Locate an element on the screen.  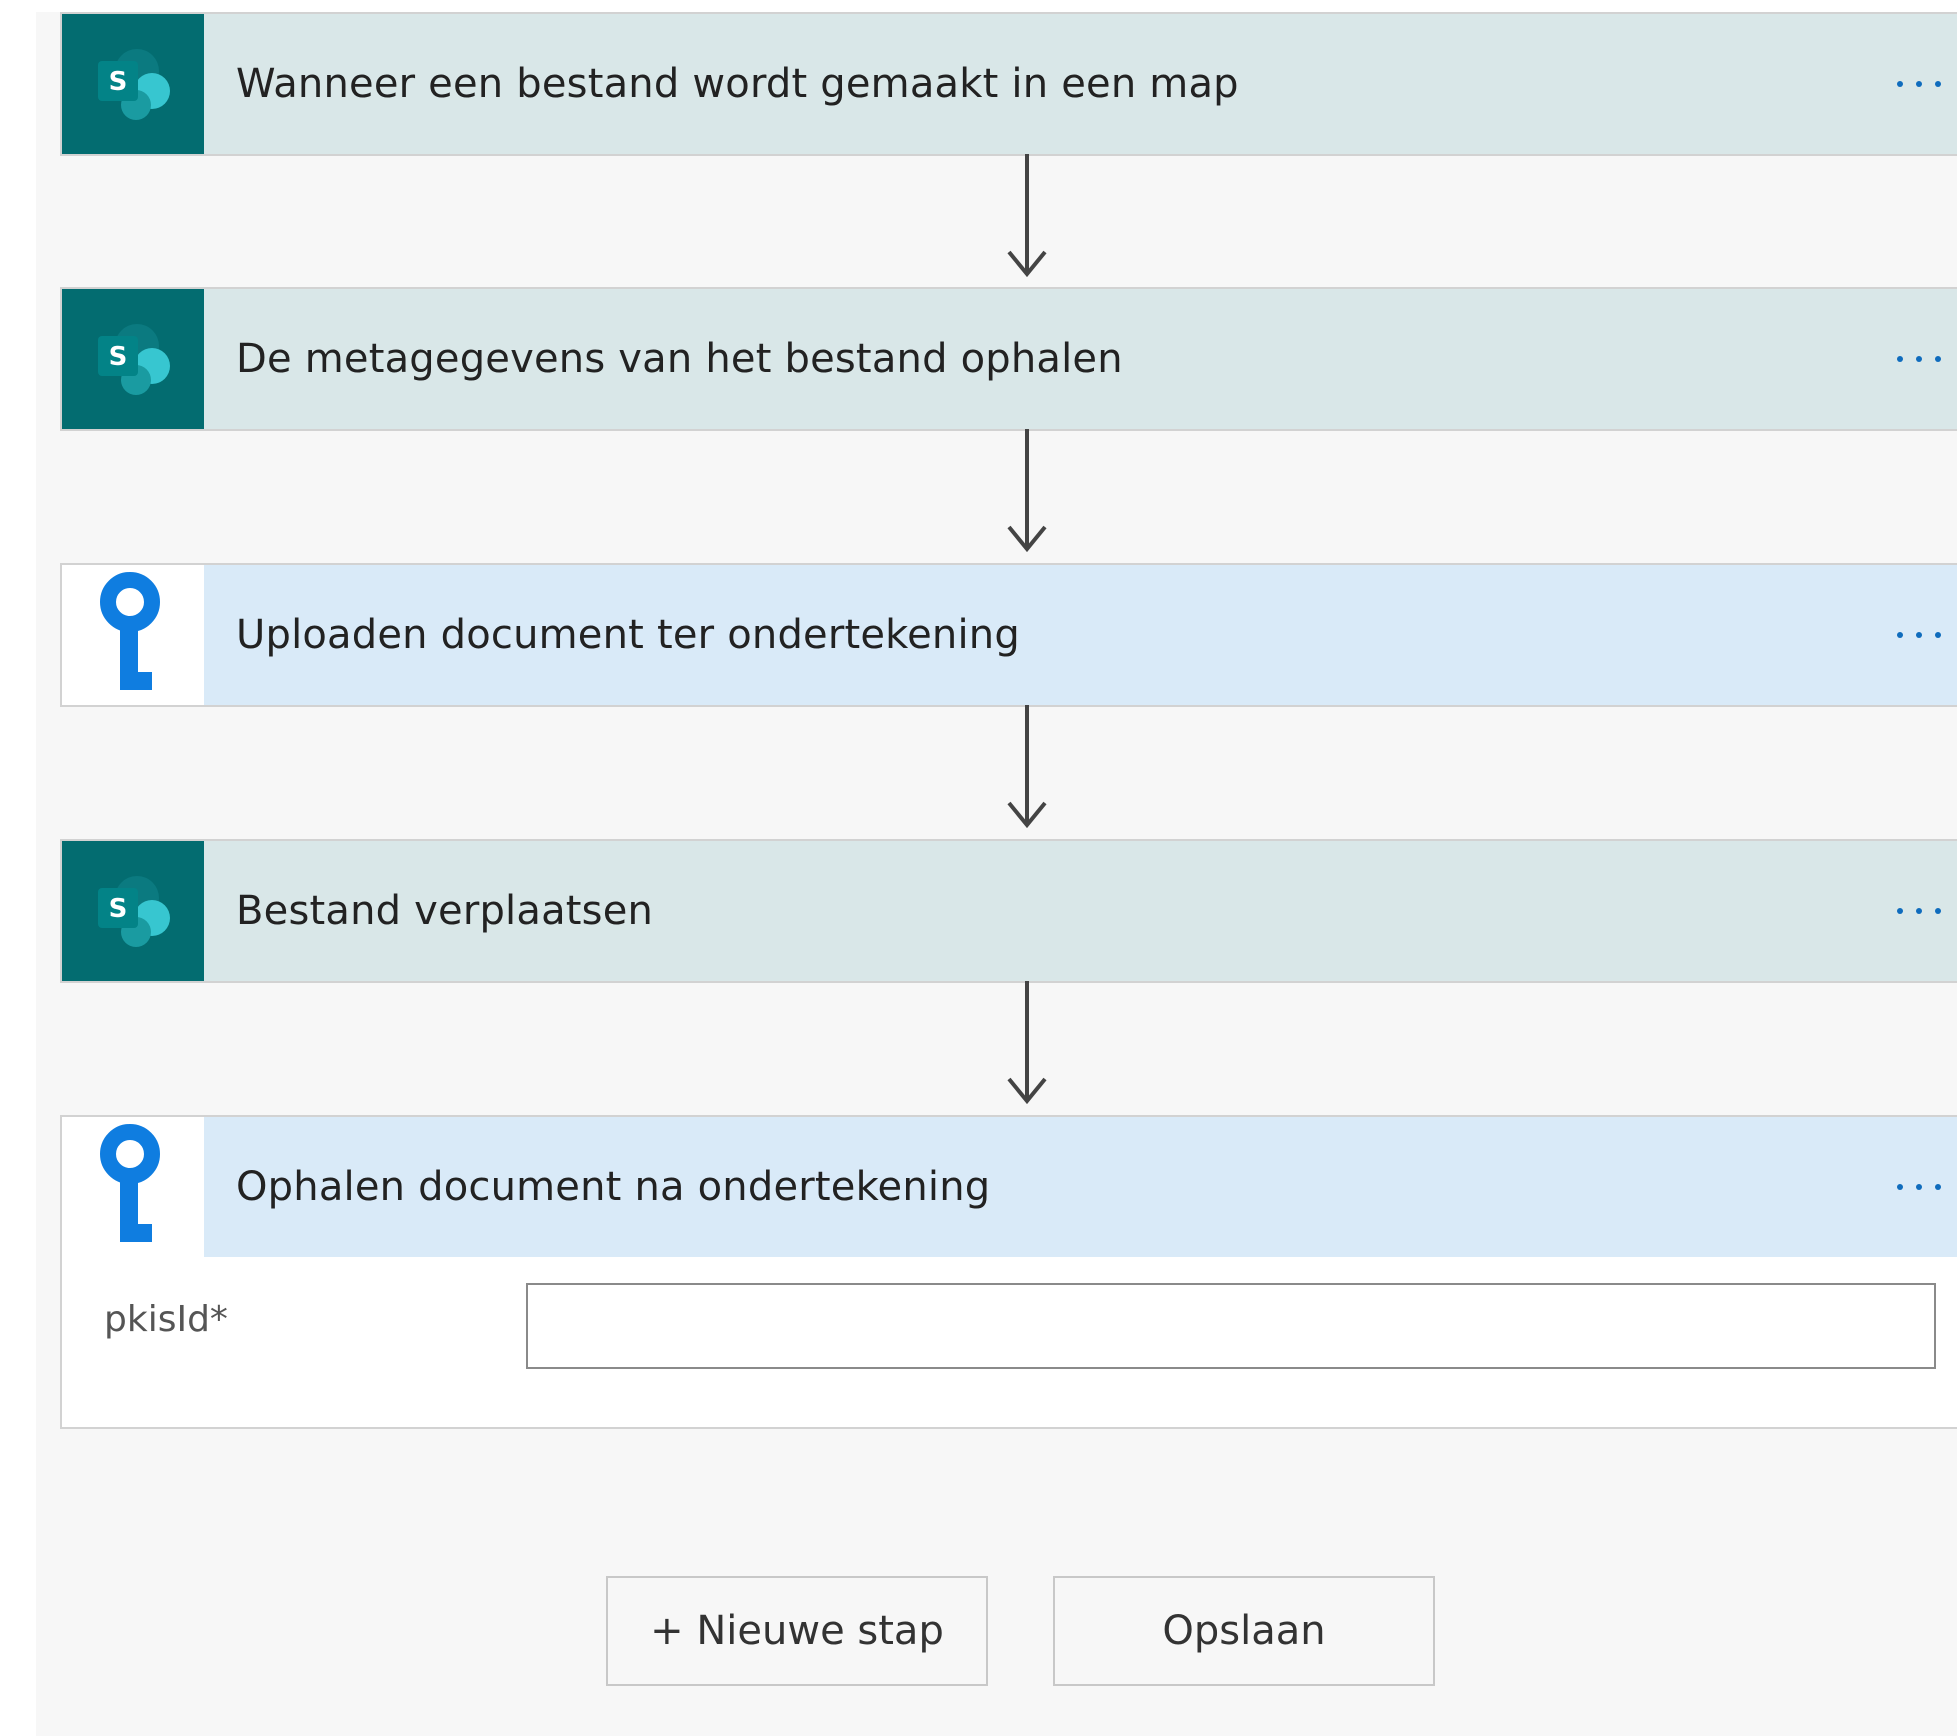
step-title: Ophalen document na ondertekening is located at coordinates (613, 1187).